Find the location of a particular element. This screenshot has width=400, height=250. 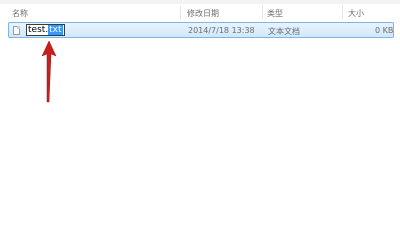

column-header-size: 大小 is located at coordinates (356, 13).